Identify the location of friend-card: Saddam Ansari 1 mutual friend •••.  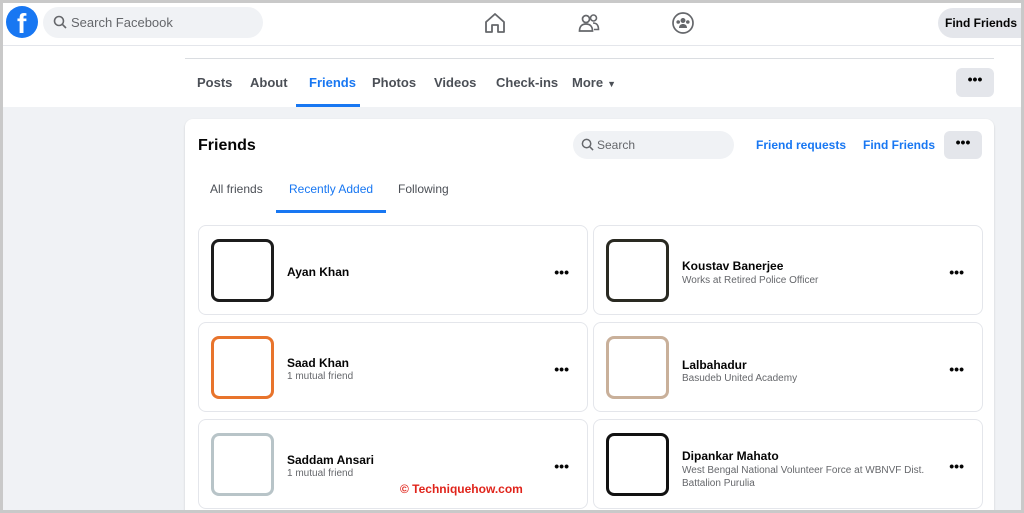
(393, 464).